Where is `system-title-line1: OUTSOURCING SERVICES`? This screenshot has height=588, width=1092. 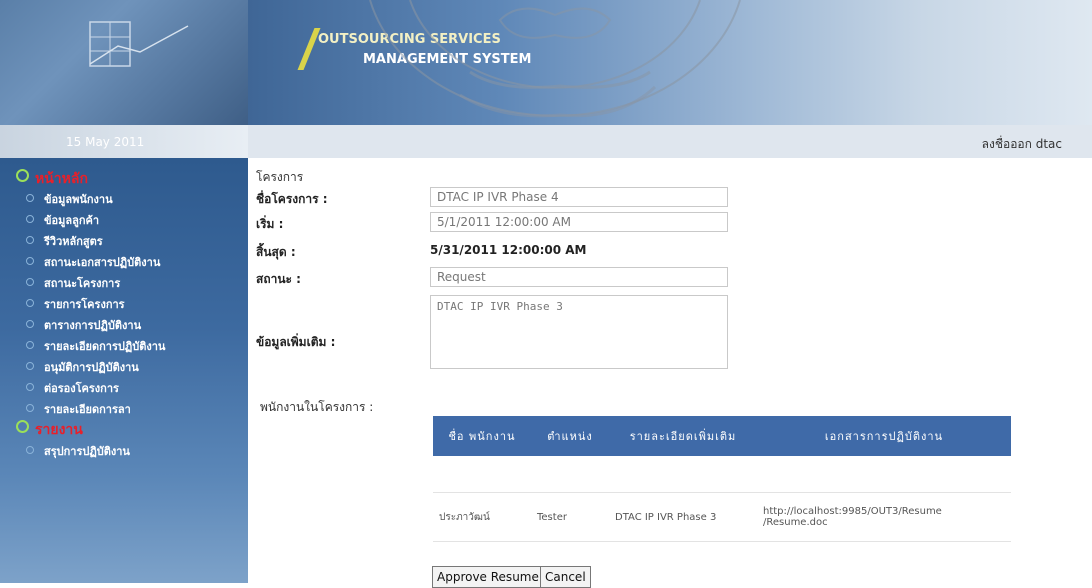
system-title-line1: OUTSOURCING SERVICES is located at coordinates (409, 39).